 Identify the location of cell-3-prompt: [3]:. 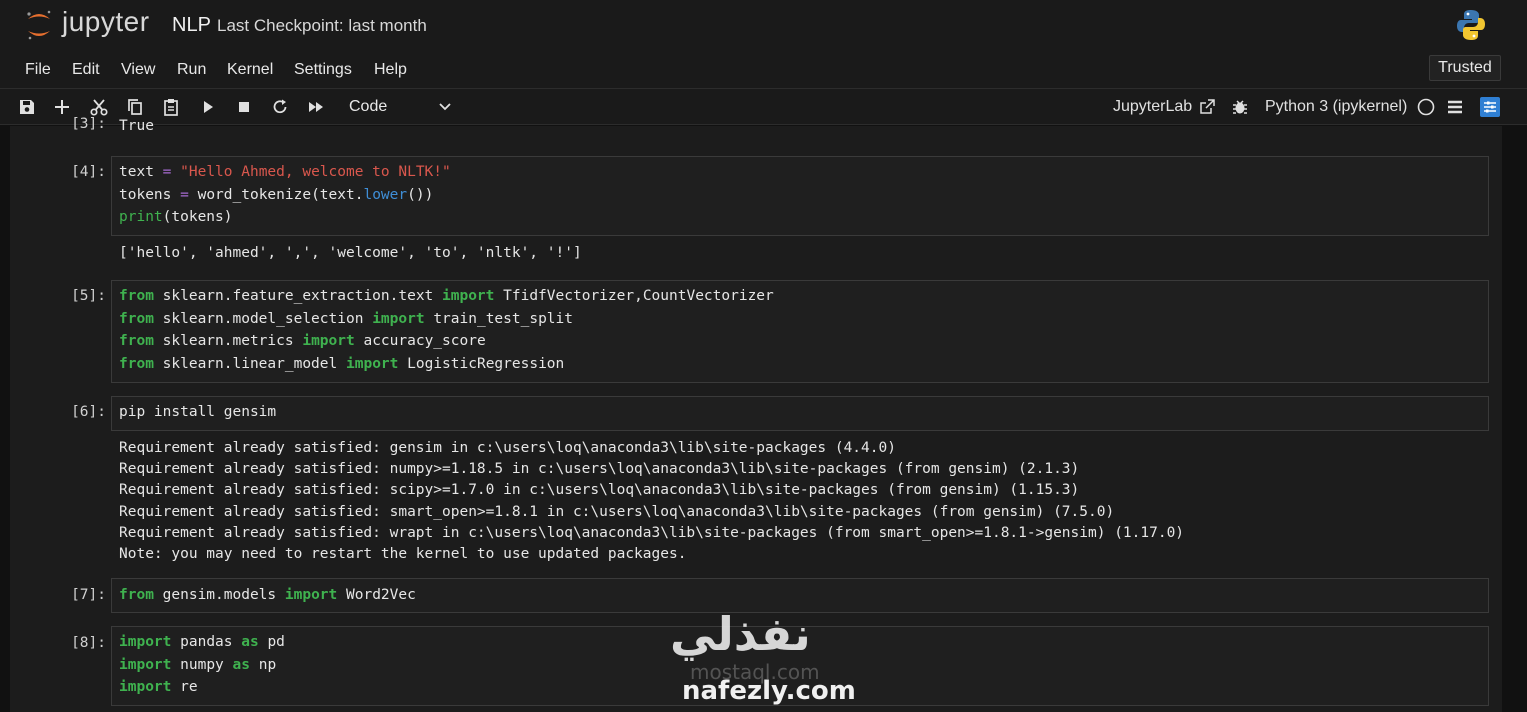
(88, 124).